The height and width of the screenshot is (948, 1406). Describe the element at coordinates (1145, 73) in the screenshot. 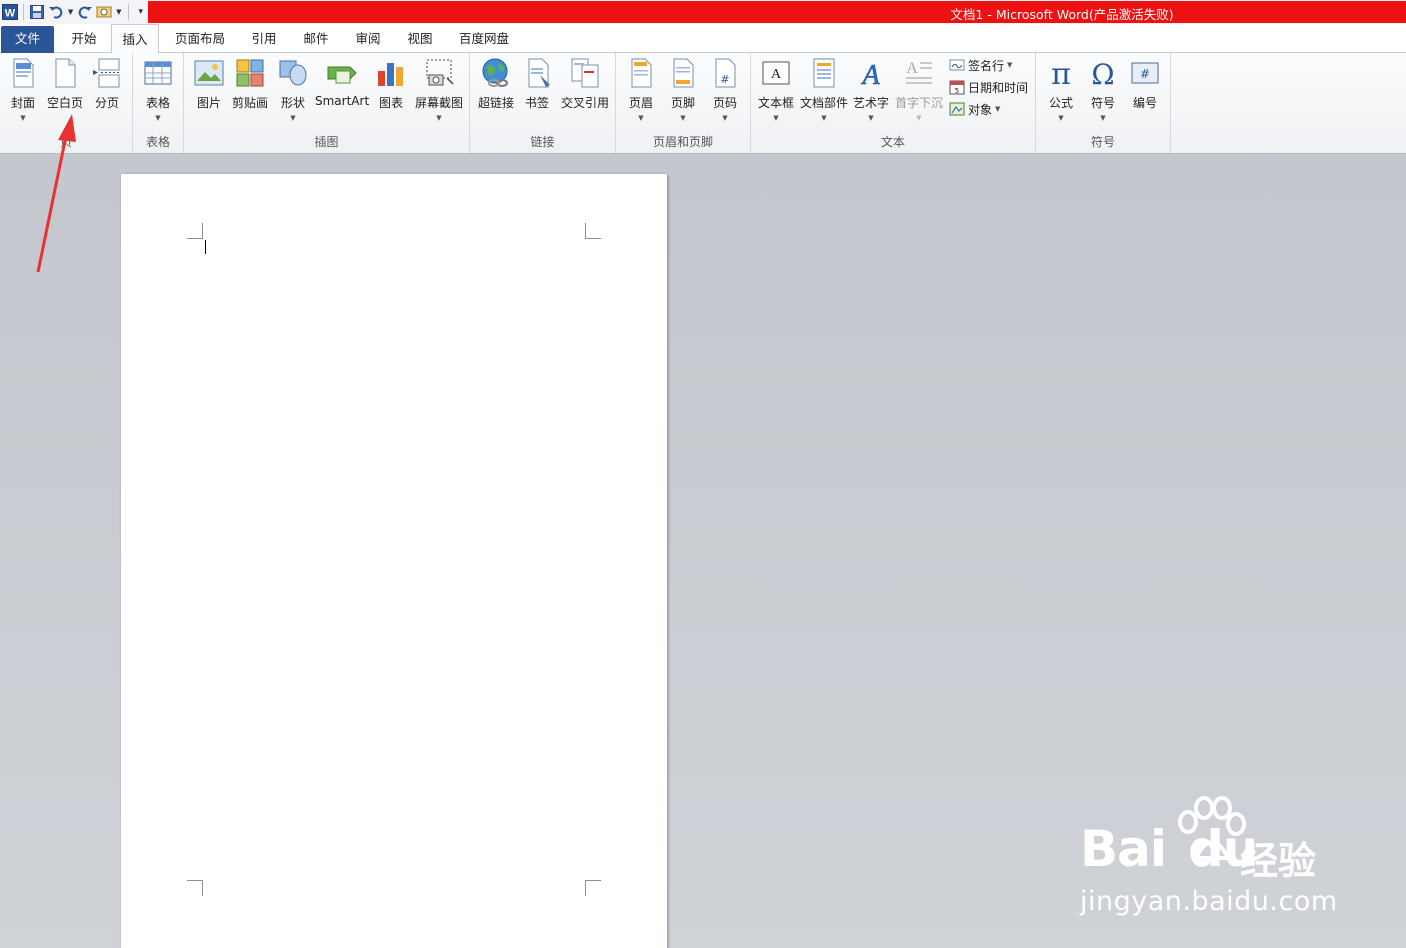

I see `number-icon: #` at that location.